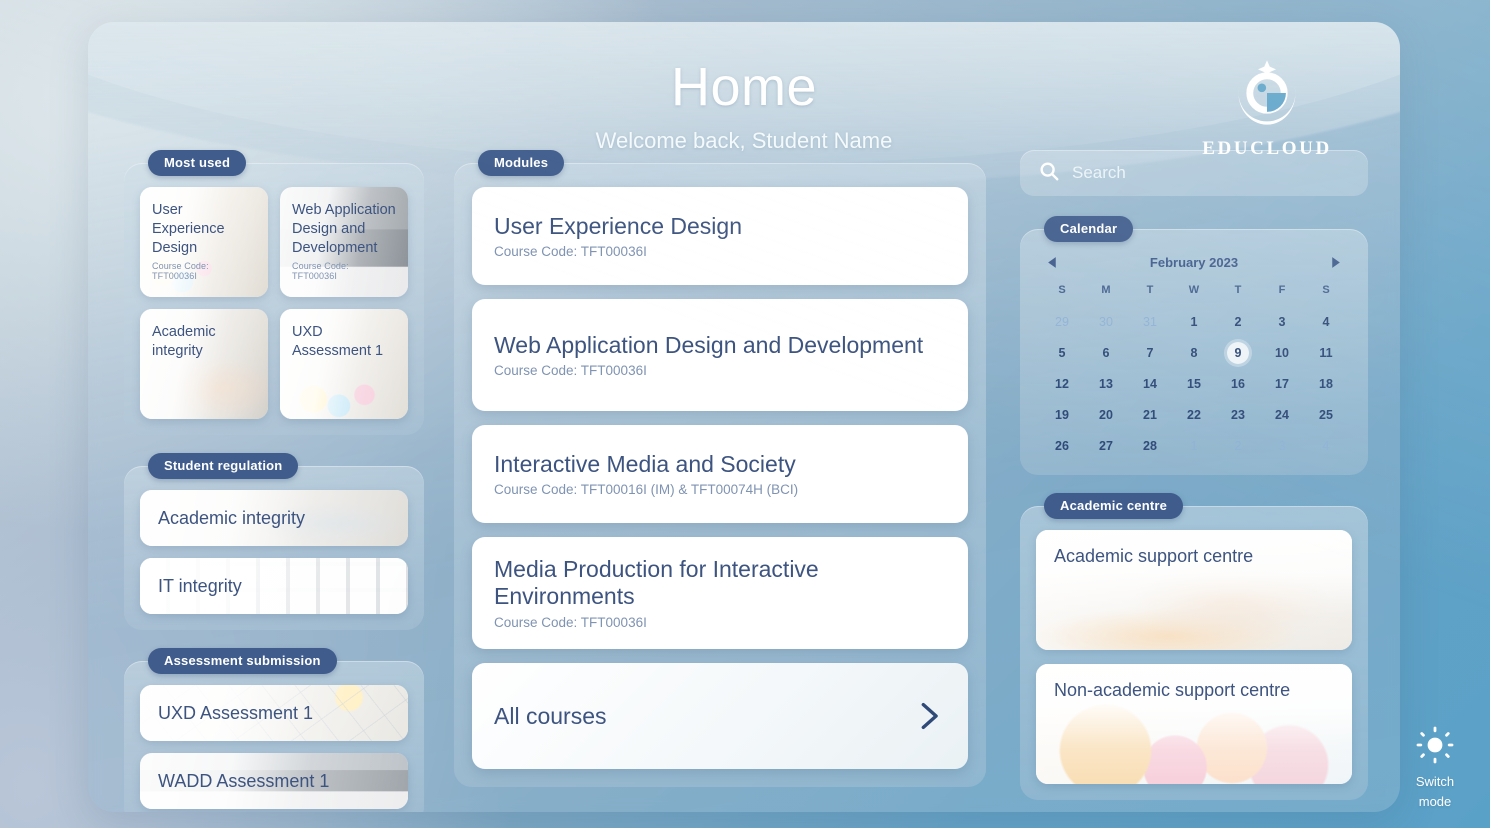 The height and width of the screenshot is (828, 1490). Describe the element at coordinates (1150, 353) in the screenshot. I see `calendar-day: 7` at that location.